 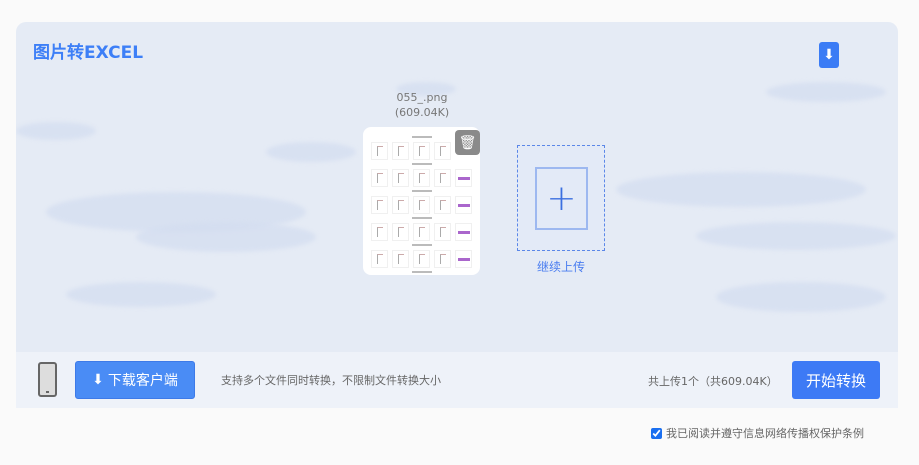 I want to click on trash-icon: 🗑, so click(x=467, y=142).